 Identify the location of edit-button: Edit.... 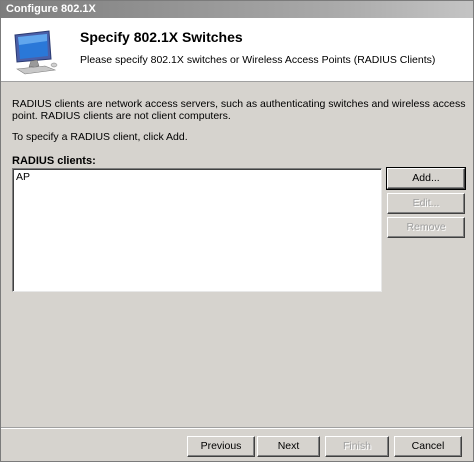
(426, 203).